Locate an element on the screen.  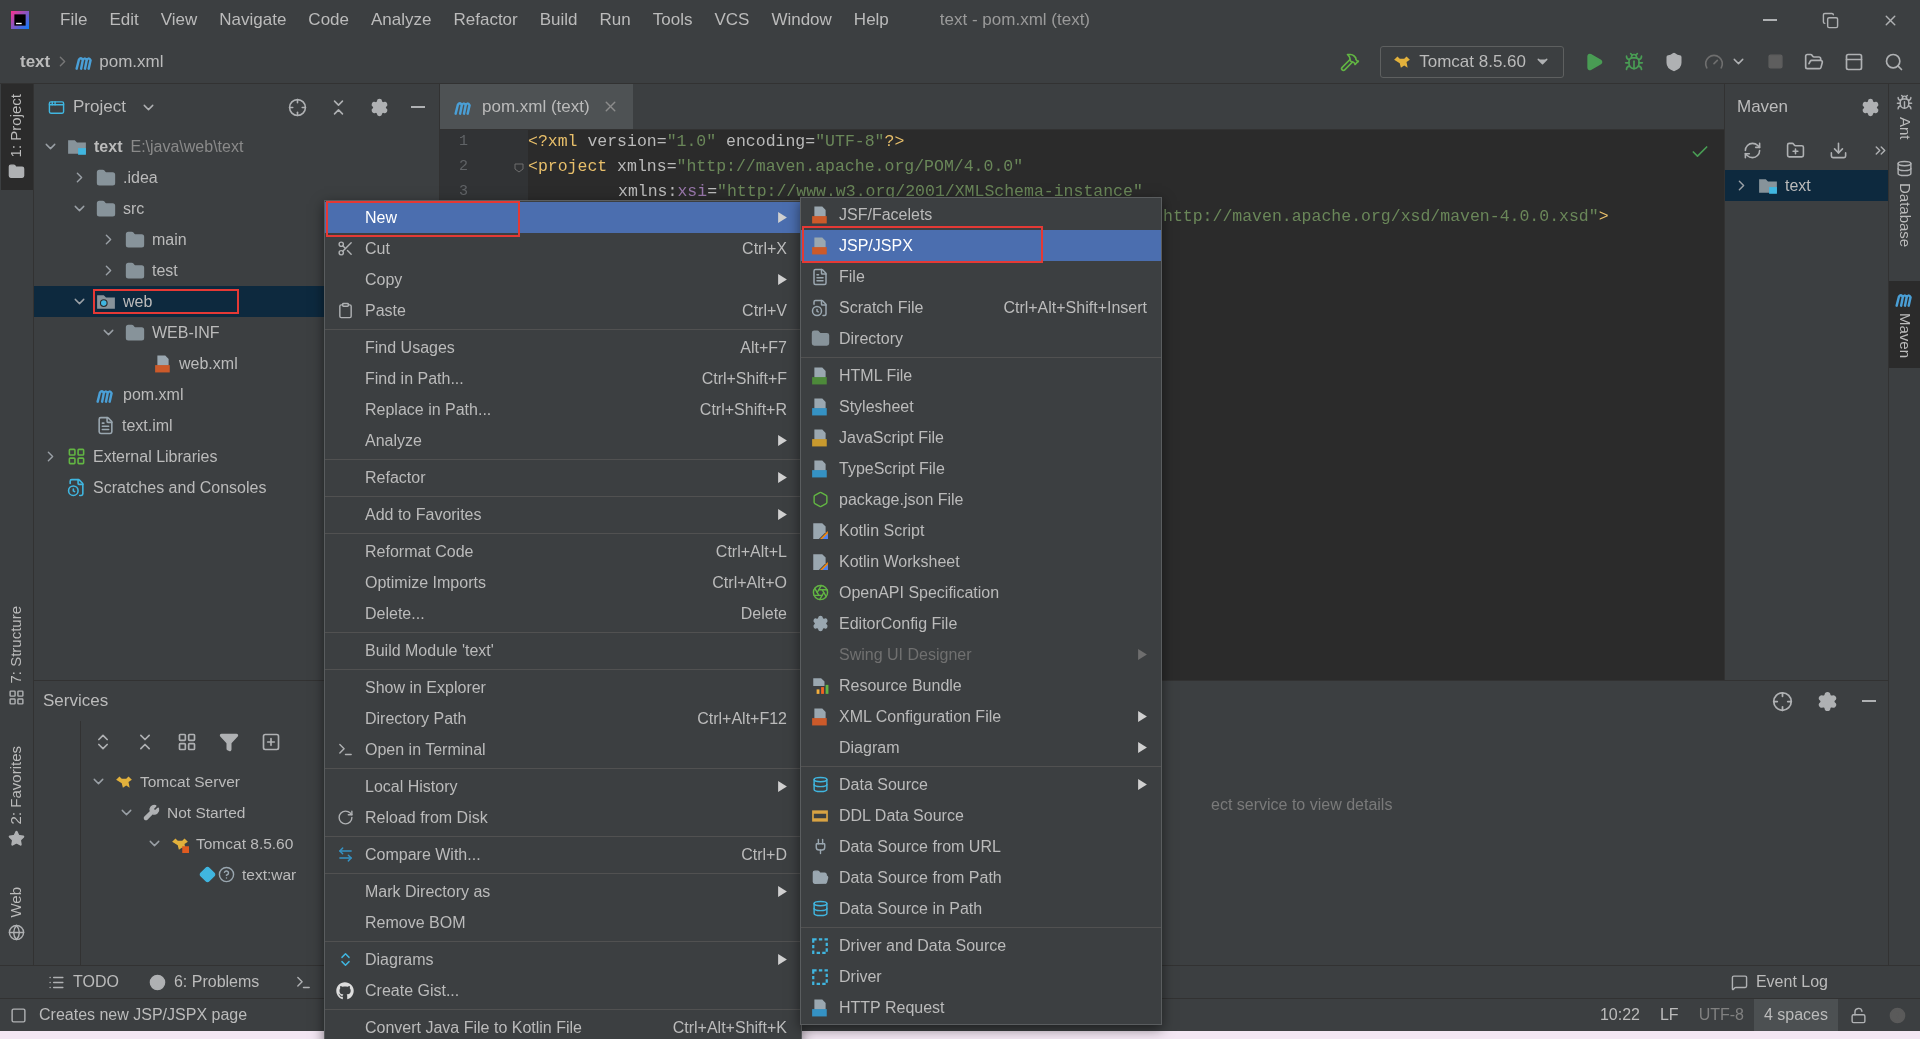
panel-title: Services is located at coordinates (76, 701).